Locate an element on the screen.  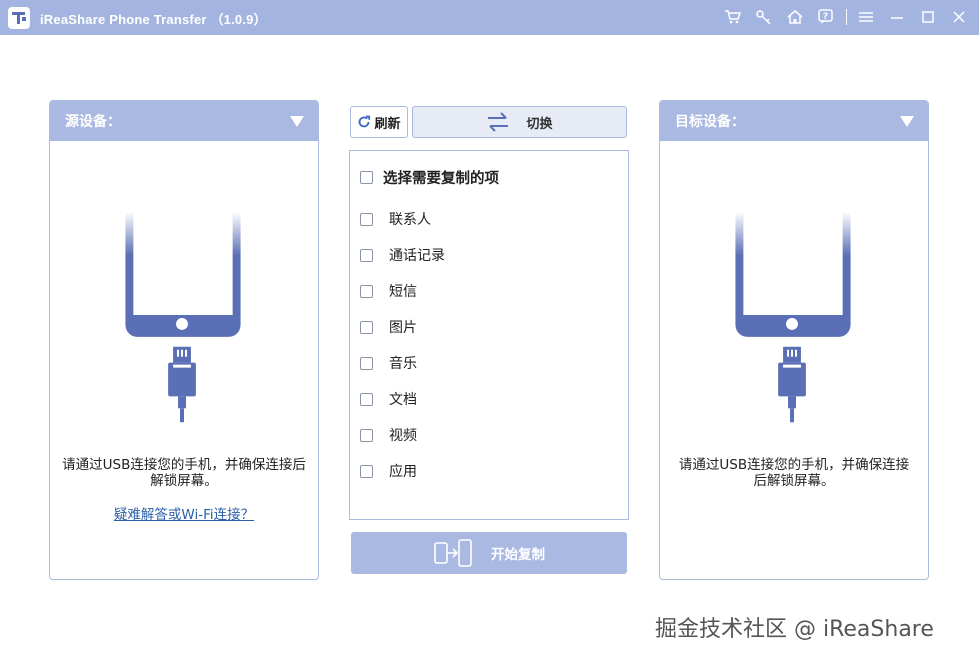
title-bar-separator is located at coordinates (846, 17).